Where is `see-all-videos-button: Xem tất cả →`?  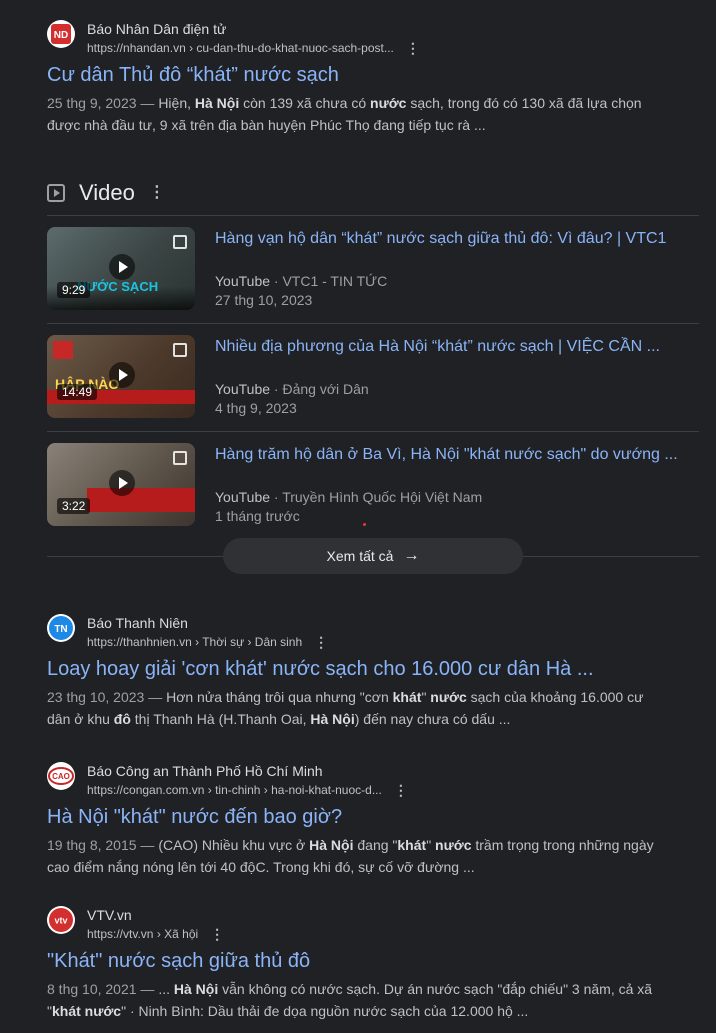 see-all-videos-button: Xem tất cả → is located at coordinates (373, 556).